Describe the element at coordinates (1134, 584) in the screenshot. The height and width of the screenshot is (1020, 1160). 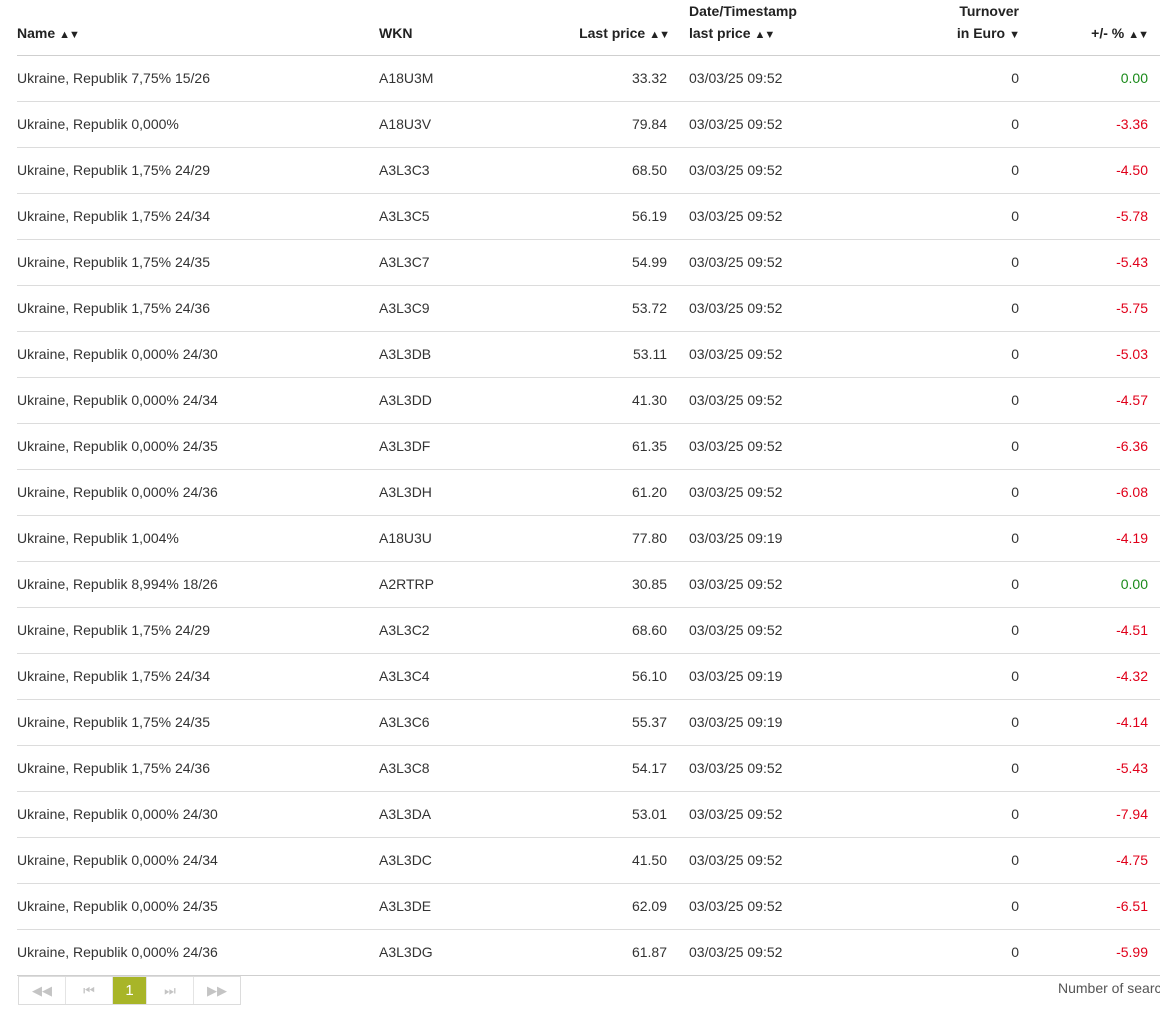
I see `change-percent: 0.00` at that location.